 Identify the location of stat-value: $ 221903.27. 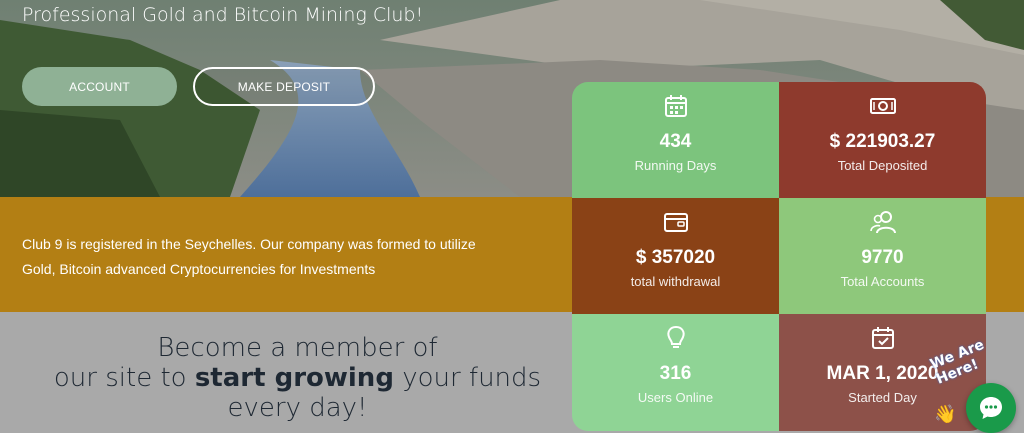
(882, 141).